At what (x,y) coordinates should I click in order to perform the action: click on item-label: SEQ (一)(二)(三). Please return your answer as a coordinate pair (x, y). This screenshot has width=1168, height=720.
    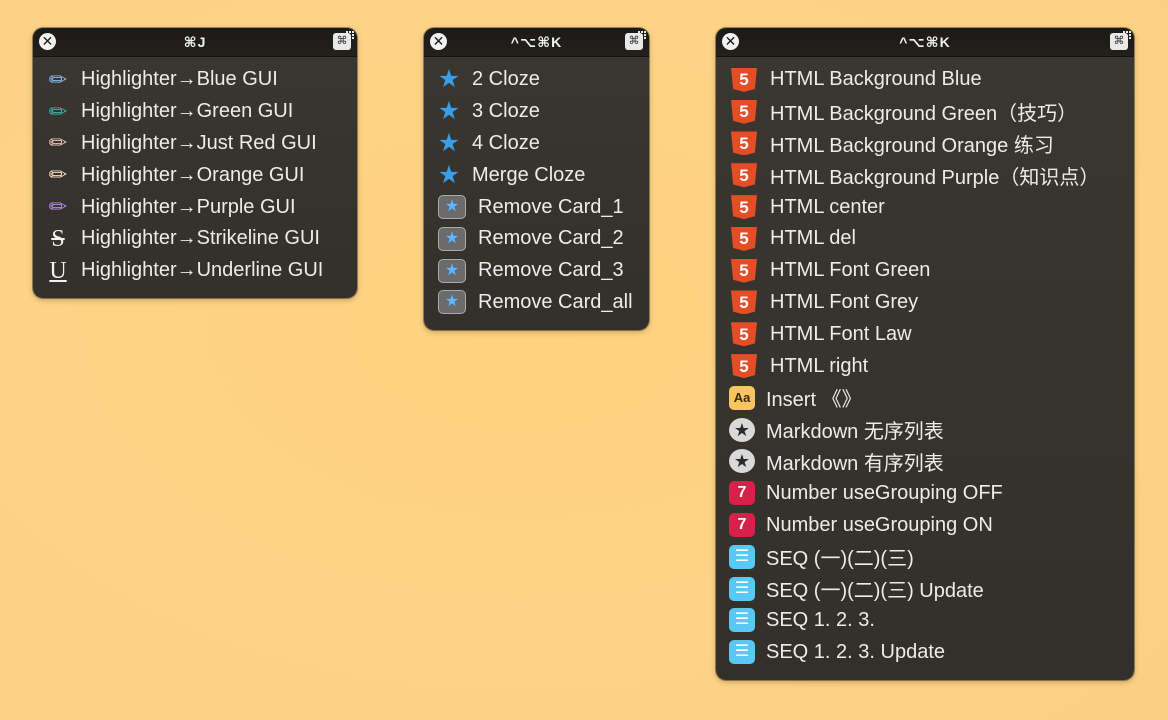
    Looking at the image, I should click on (840, 559).